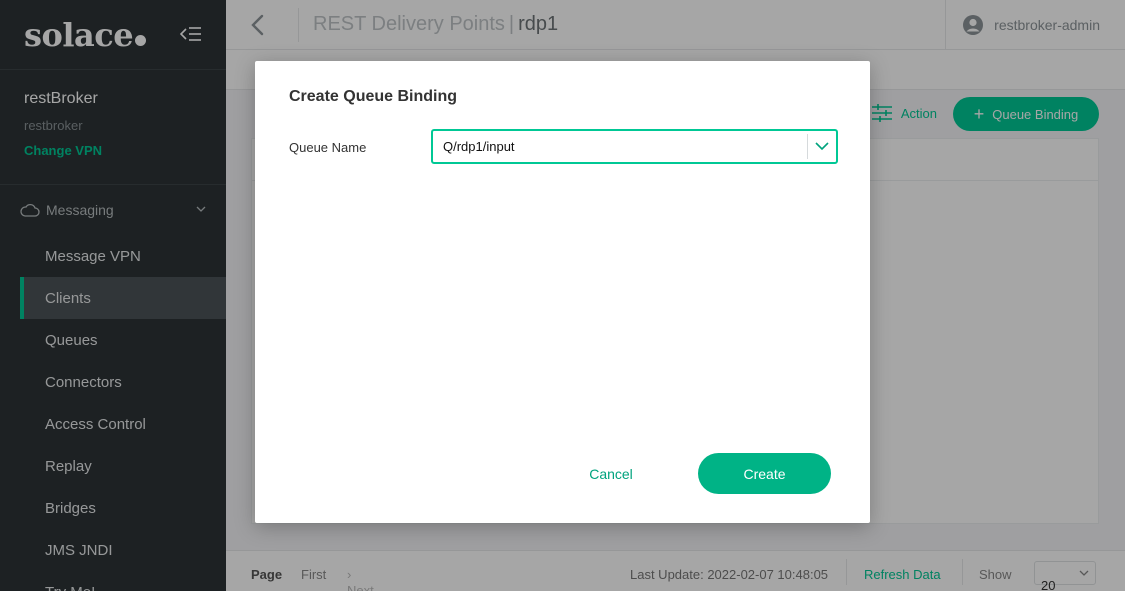  Describe the element at coordinates (611, 474) in the screenshot. I see `cancel-button: Cancel` at that location.